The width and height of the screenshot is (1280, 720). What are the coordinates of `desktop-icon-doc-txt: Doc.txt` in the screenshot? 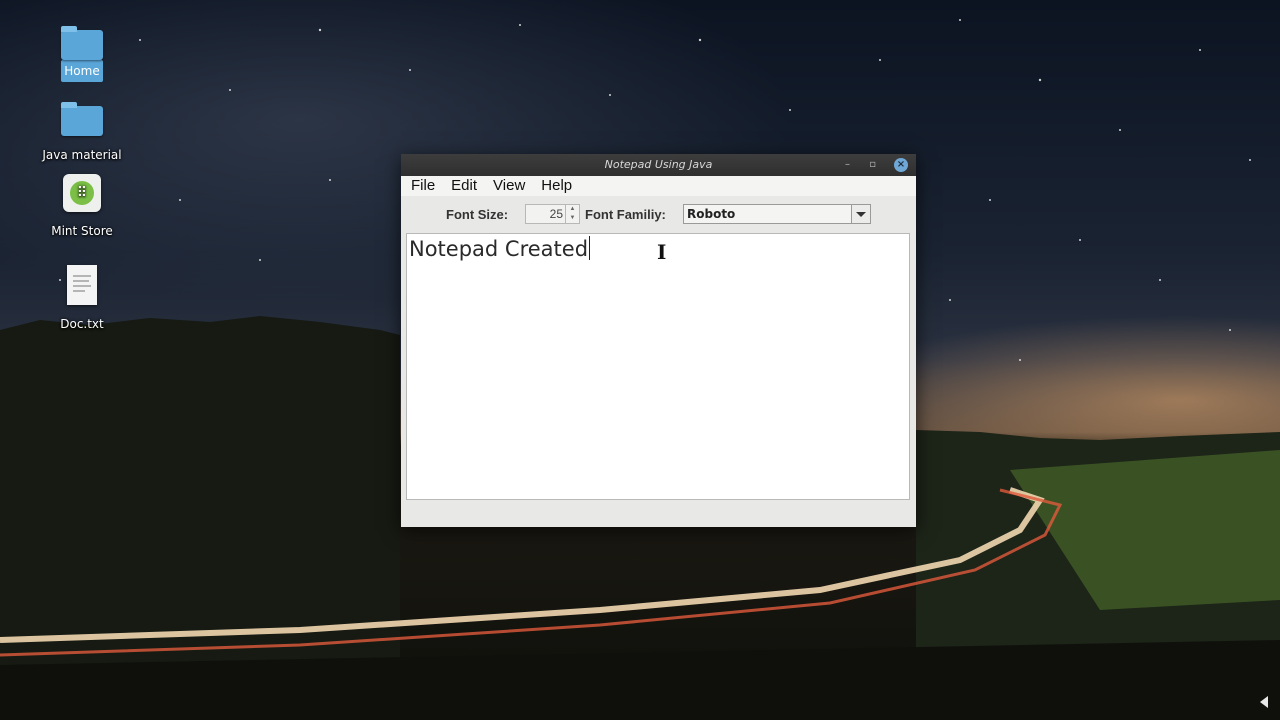 It's located at (82, 298).